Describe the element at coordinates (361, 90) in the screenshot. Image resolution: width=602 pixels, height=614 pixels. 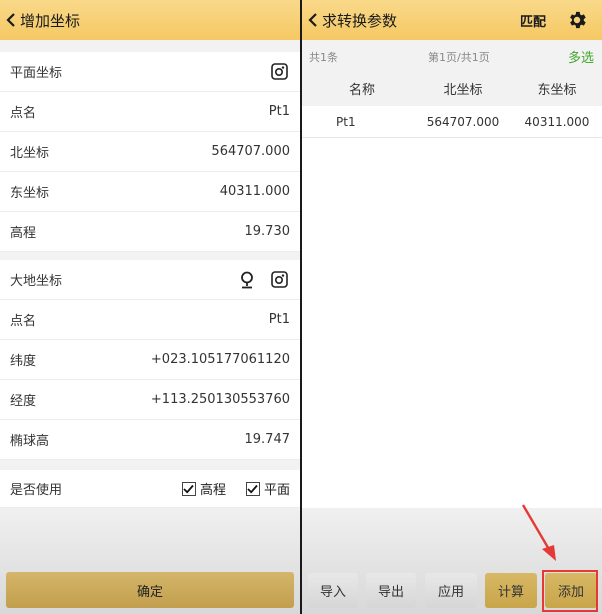
I see `column-header-name: 名称` at that location.